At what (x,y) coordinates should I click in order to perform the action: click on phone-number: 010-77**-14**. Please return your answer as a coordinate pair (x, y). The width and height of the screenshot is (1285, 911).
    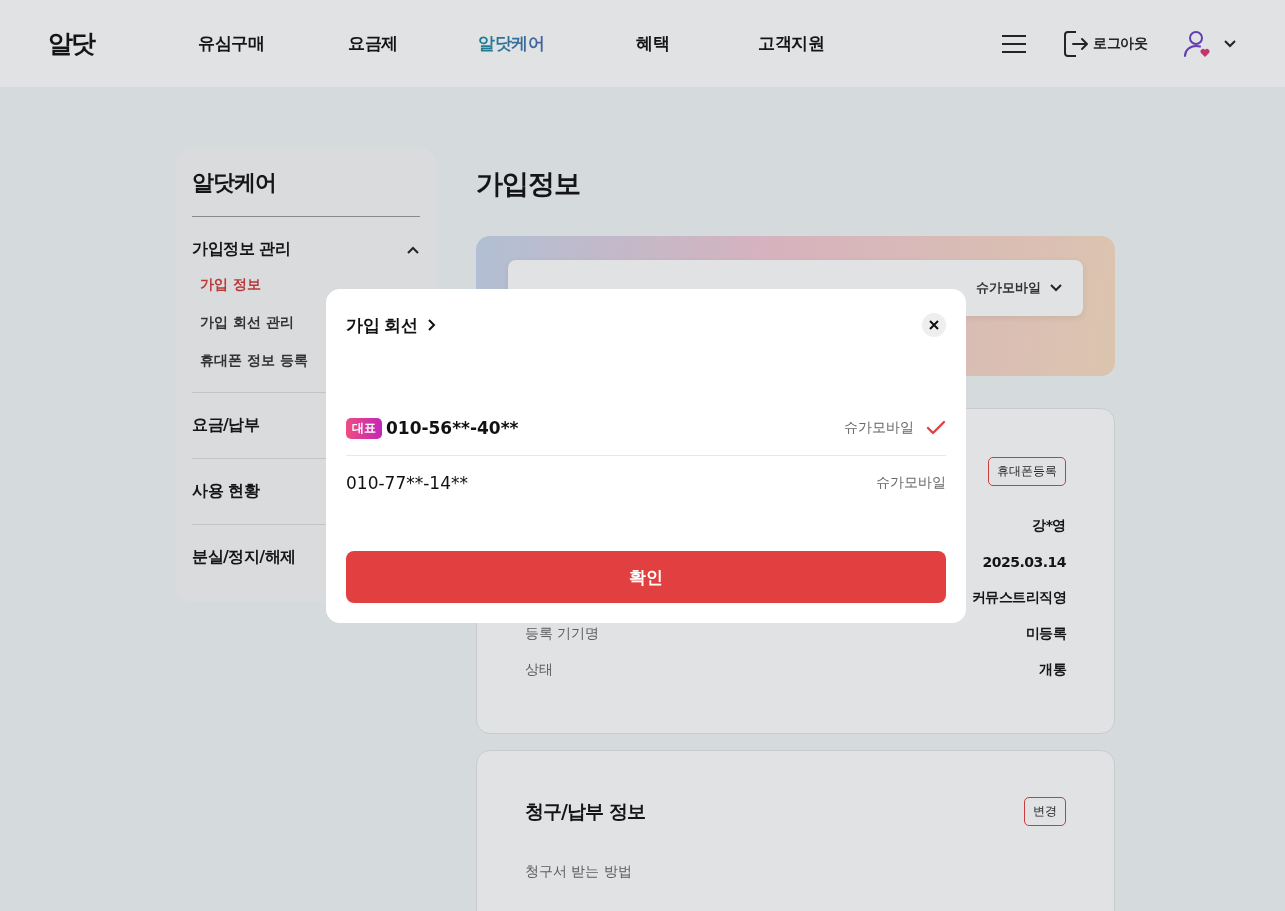
    Looking at the image, I should click on (407, 483).